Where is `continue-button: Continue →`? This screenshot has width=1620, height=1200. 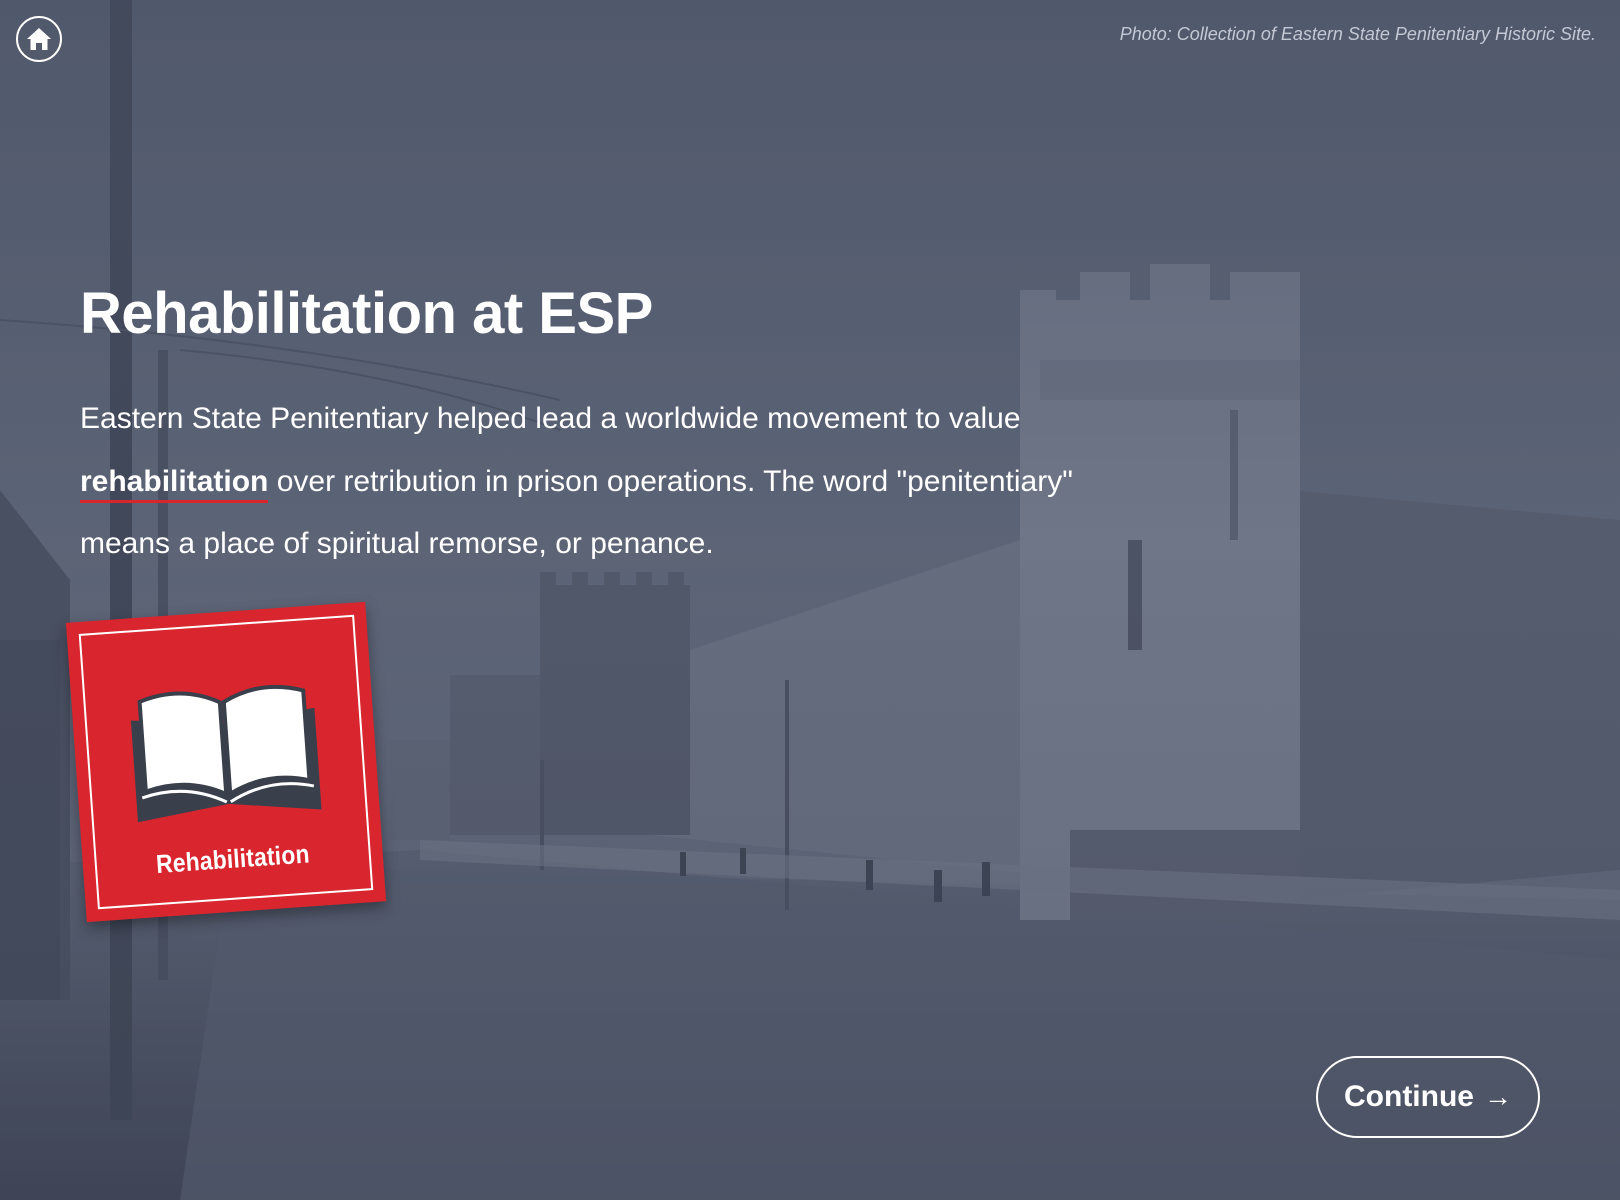 continue-button: Continue → is located at coordinates (1428, 1097).